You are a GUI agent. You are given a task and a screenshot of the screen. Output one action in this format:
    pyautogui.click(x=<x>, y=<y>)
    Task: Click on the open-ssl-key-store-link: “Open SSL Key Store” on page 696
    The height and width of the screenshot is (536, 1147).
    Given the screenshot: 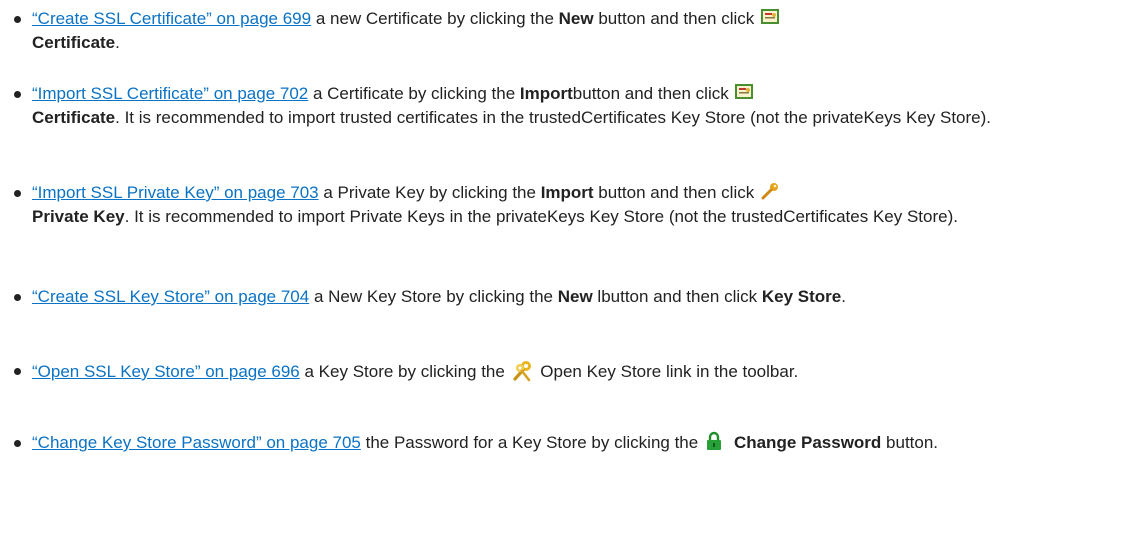 What is the action you would take?
    pyautogui.click(x=166, y=371)
    